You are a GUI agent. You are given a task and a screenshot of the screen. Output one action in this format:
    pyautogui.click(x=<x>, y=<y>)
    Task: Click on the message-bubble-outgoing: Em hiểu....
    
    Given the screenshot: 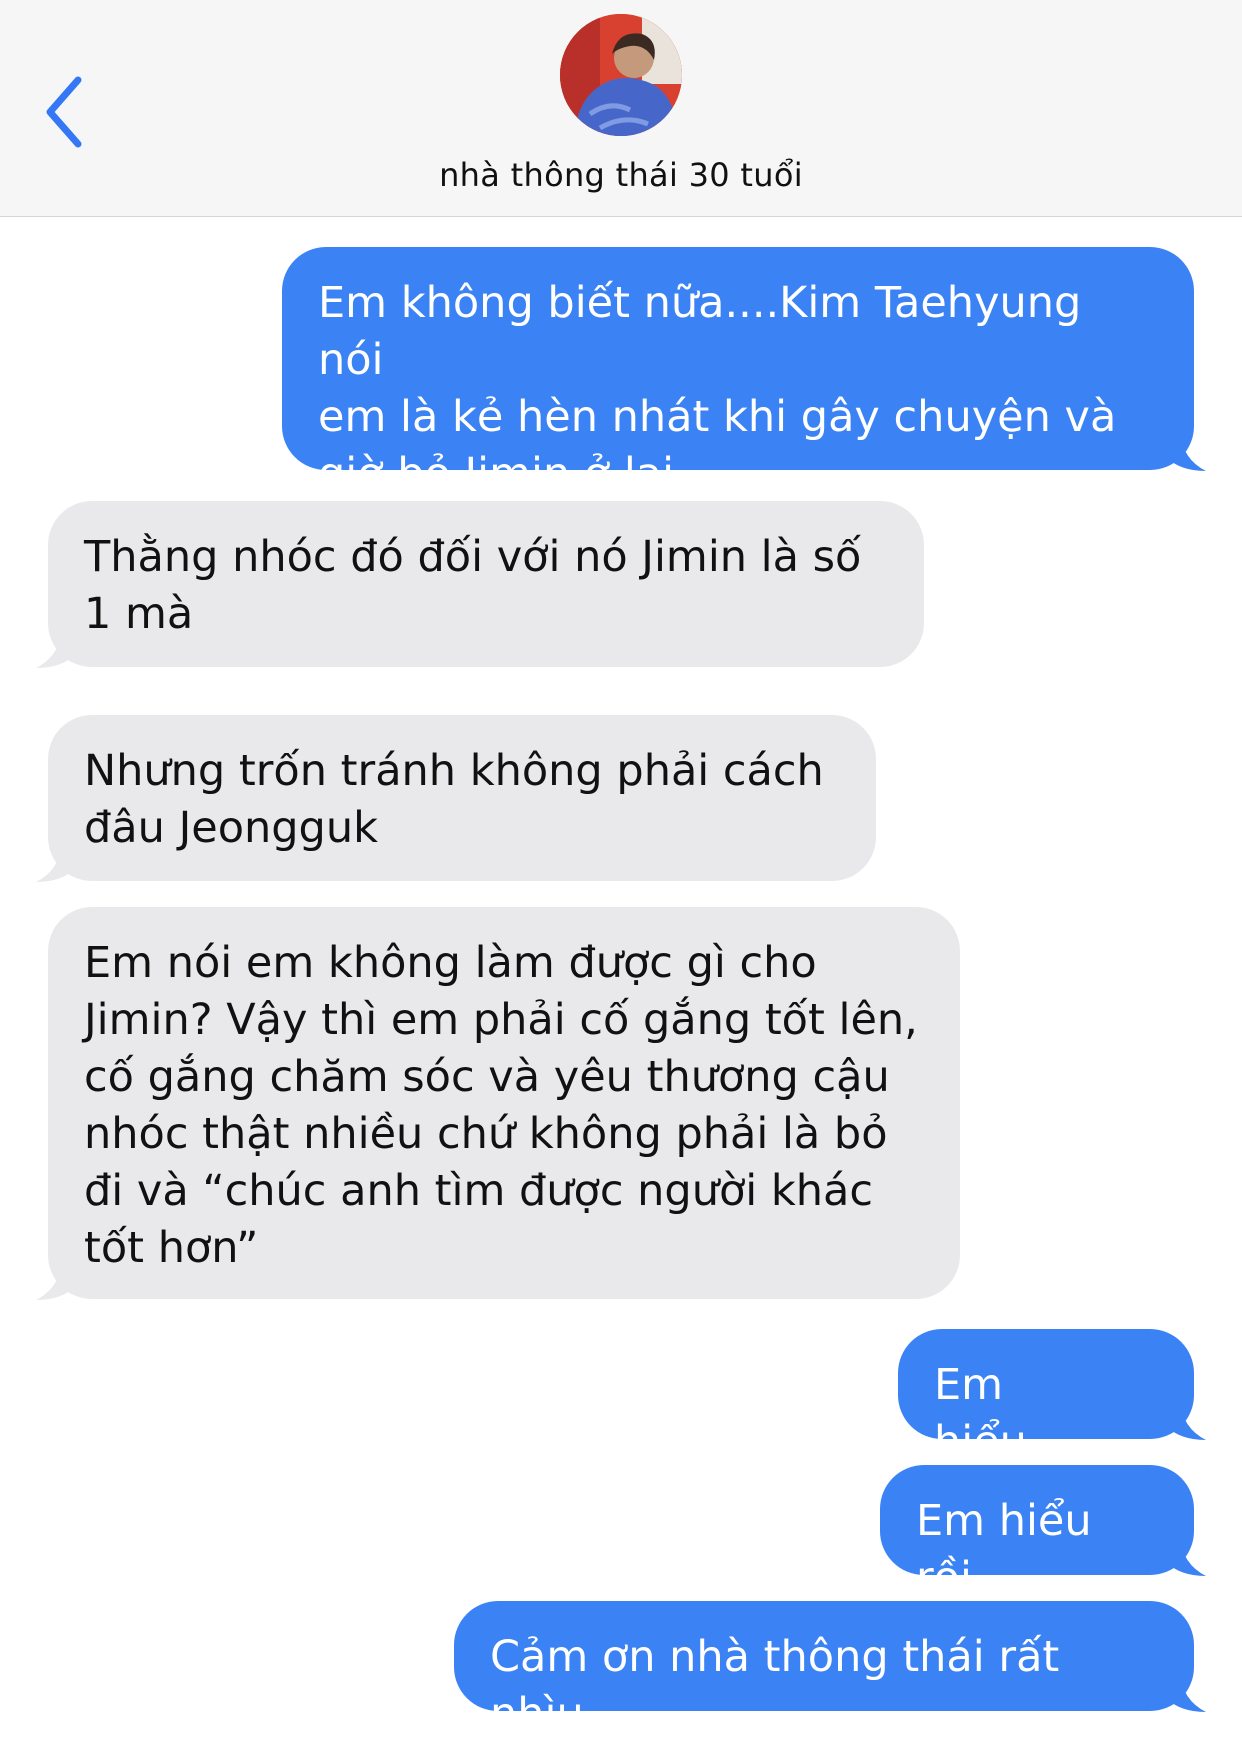 What is the action you would take?
    pyautogui.click(x=1052, y=1398)
    